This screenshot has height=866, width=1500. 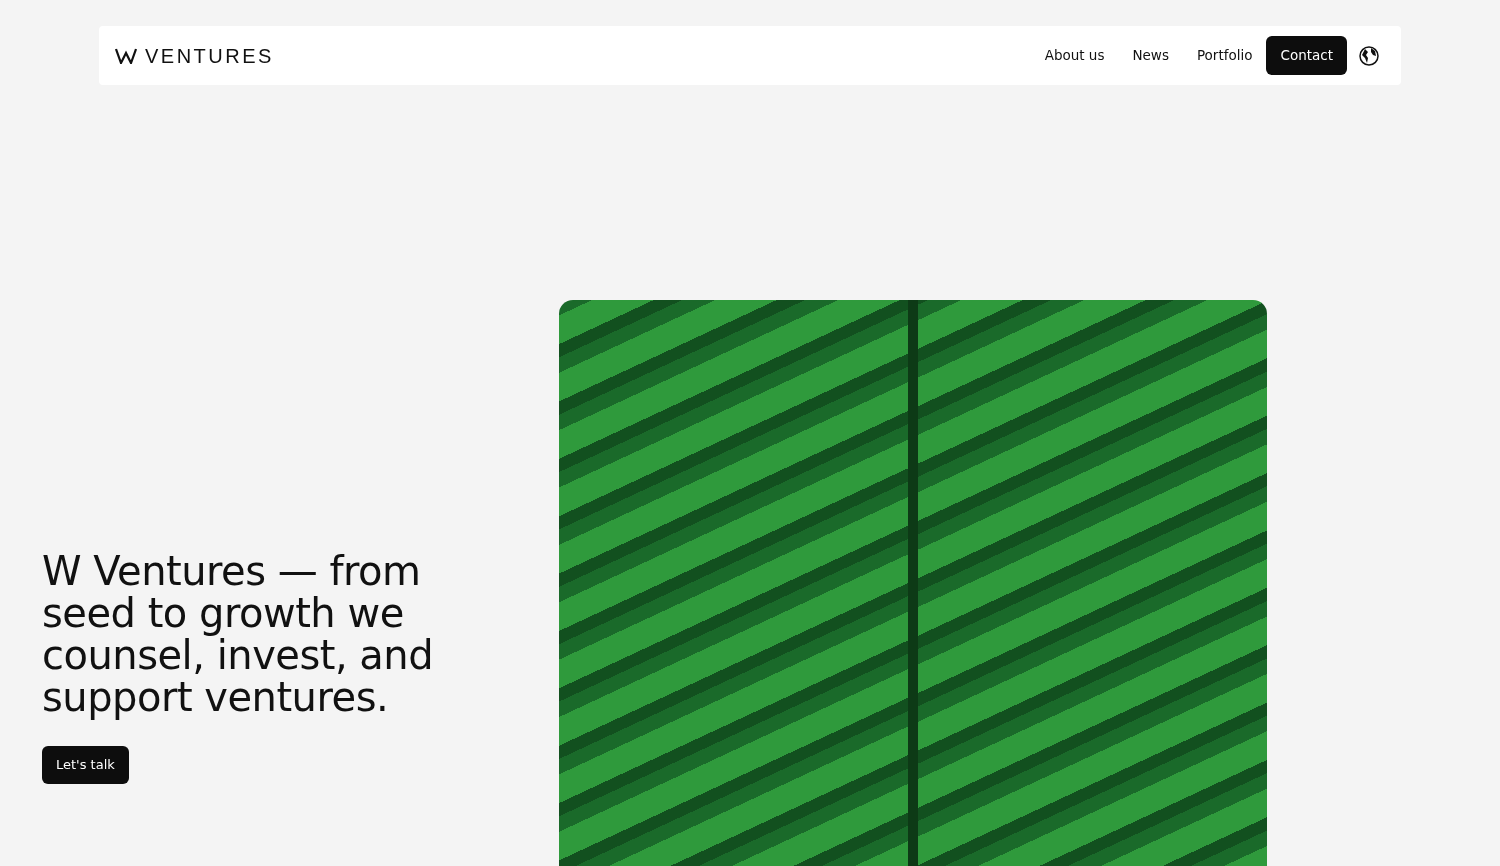 I want to click on globe-icon, so click(x=1369, y=55).